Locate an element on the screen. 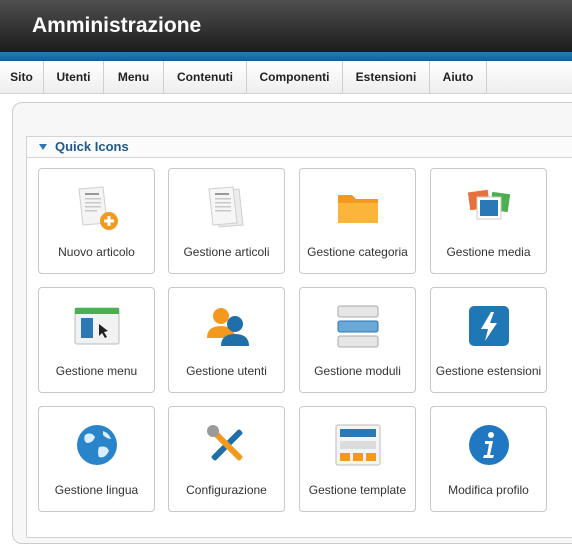  tile-gestione-lingua: Gestione lingua is located at coordinates (96, 459).